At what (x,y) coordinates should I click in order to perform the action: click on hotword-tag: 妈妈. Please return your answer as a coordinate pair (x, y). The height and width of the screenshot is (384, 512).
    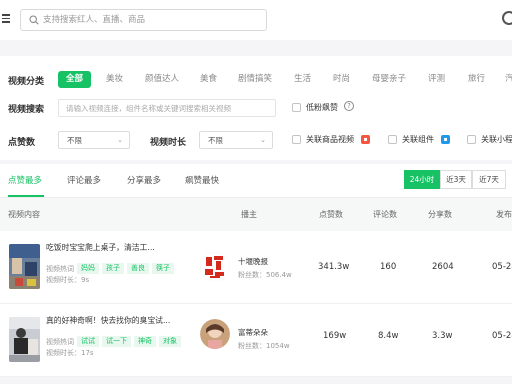
    Looking at the image, I should click on (88, 268).